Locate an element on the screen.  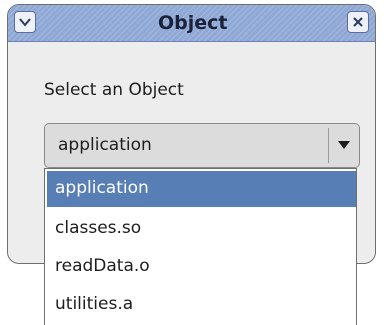
window-menu-button is located at coordinates (25, 22).